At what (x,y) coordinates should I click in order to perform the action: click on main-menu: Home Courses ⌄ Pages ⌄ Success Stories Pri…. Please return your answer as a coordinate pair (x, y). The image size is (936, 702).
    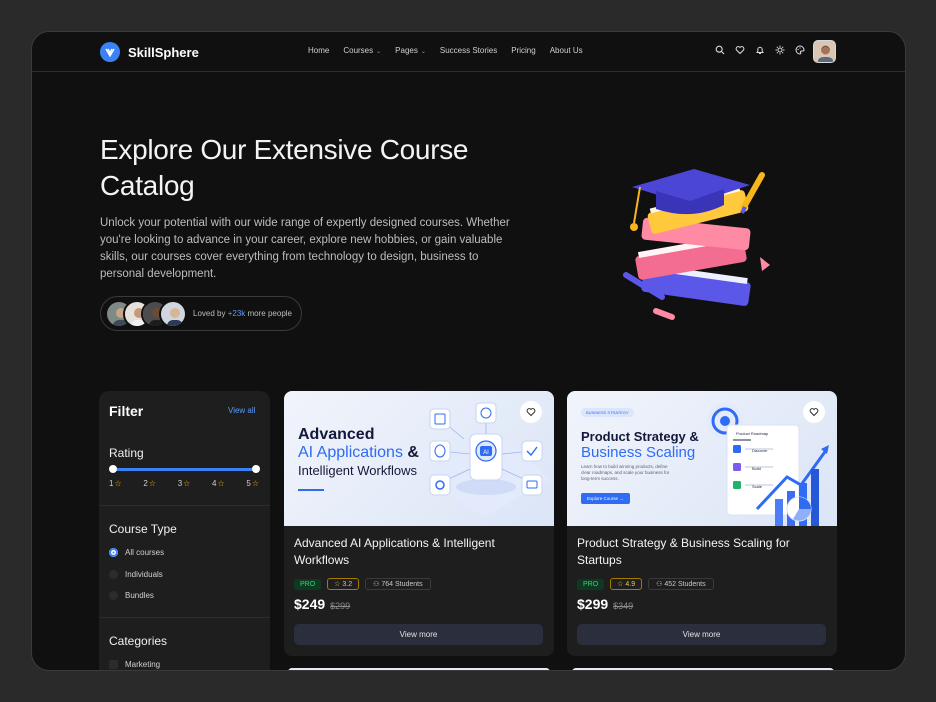
    Looking at the image, I should click on (445, 50).